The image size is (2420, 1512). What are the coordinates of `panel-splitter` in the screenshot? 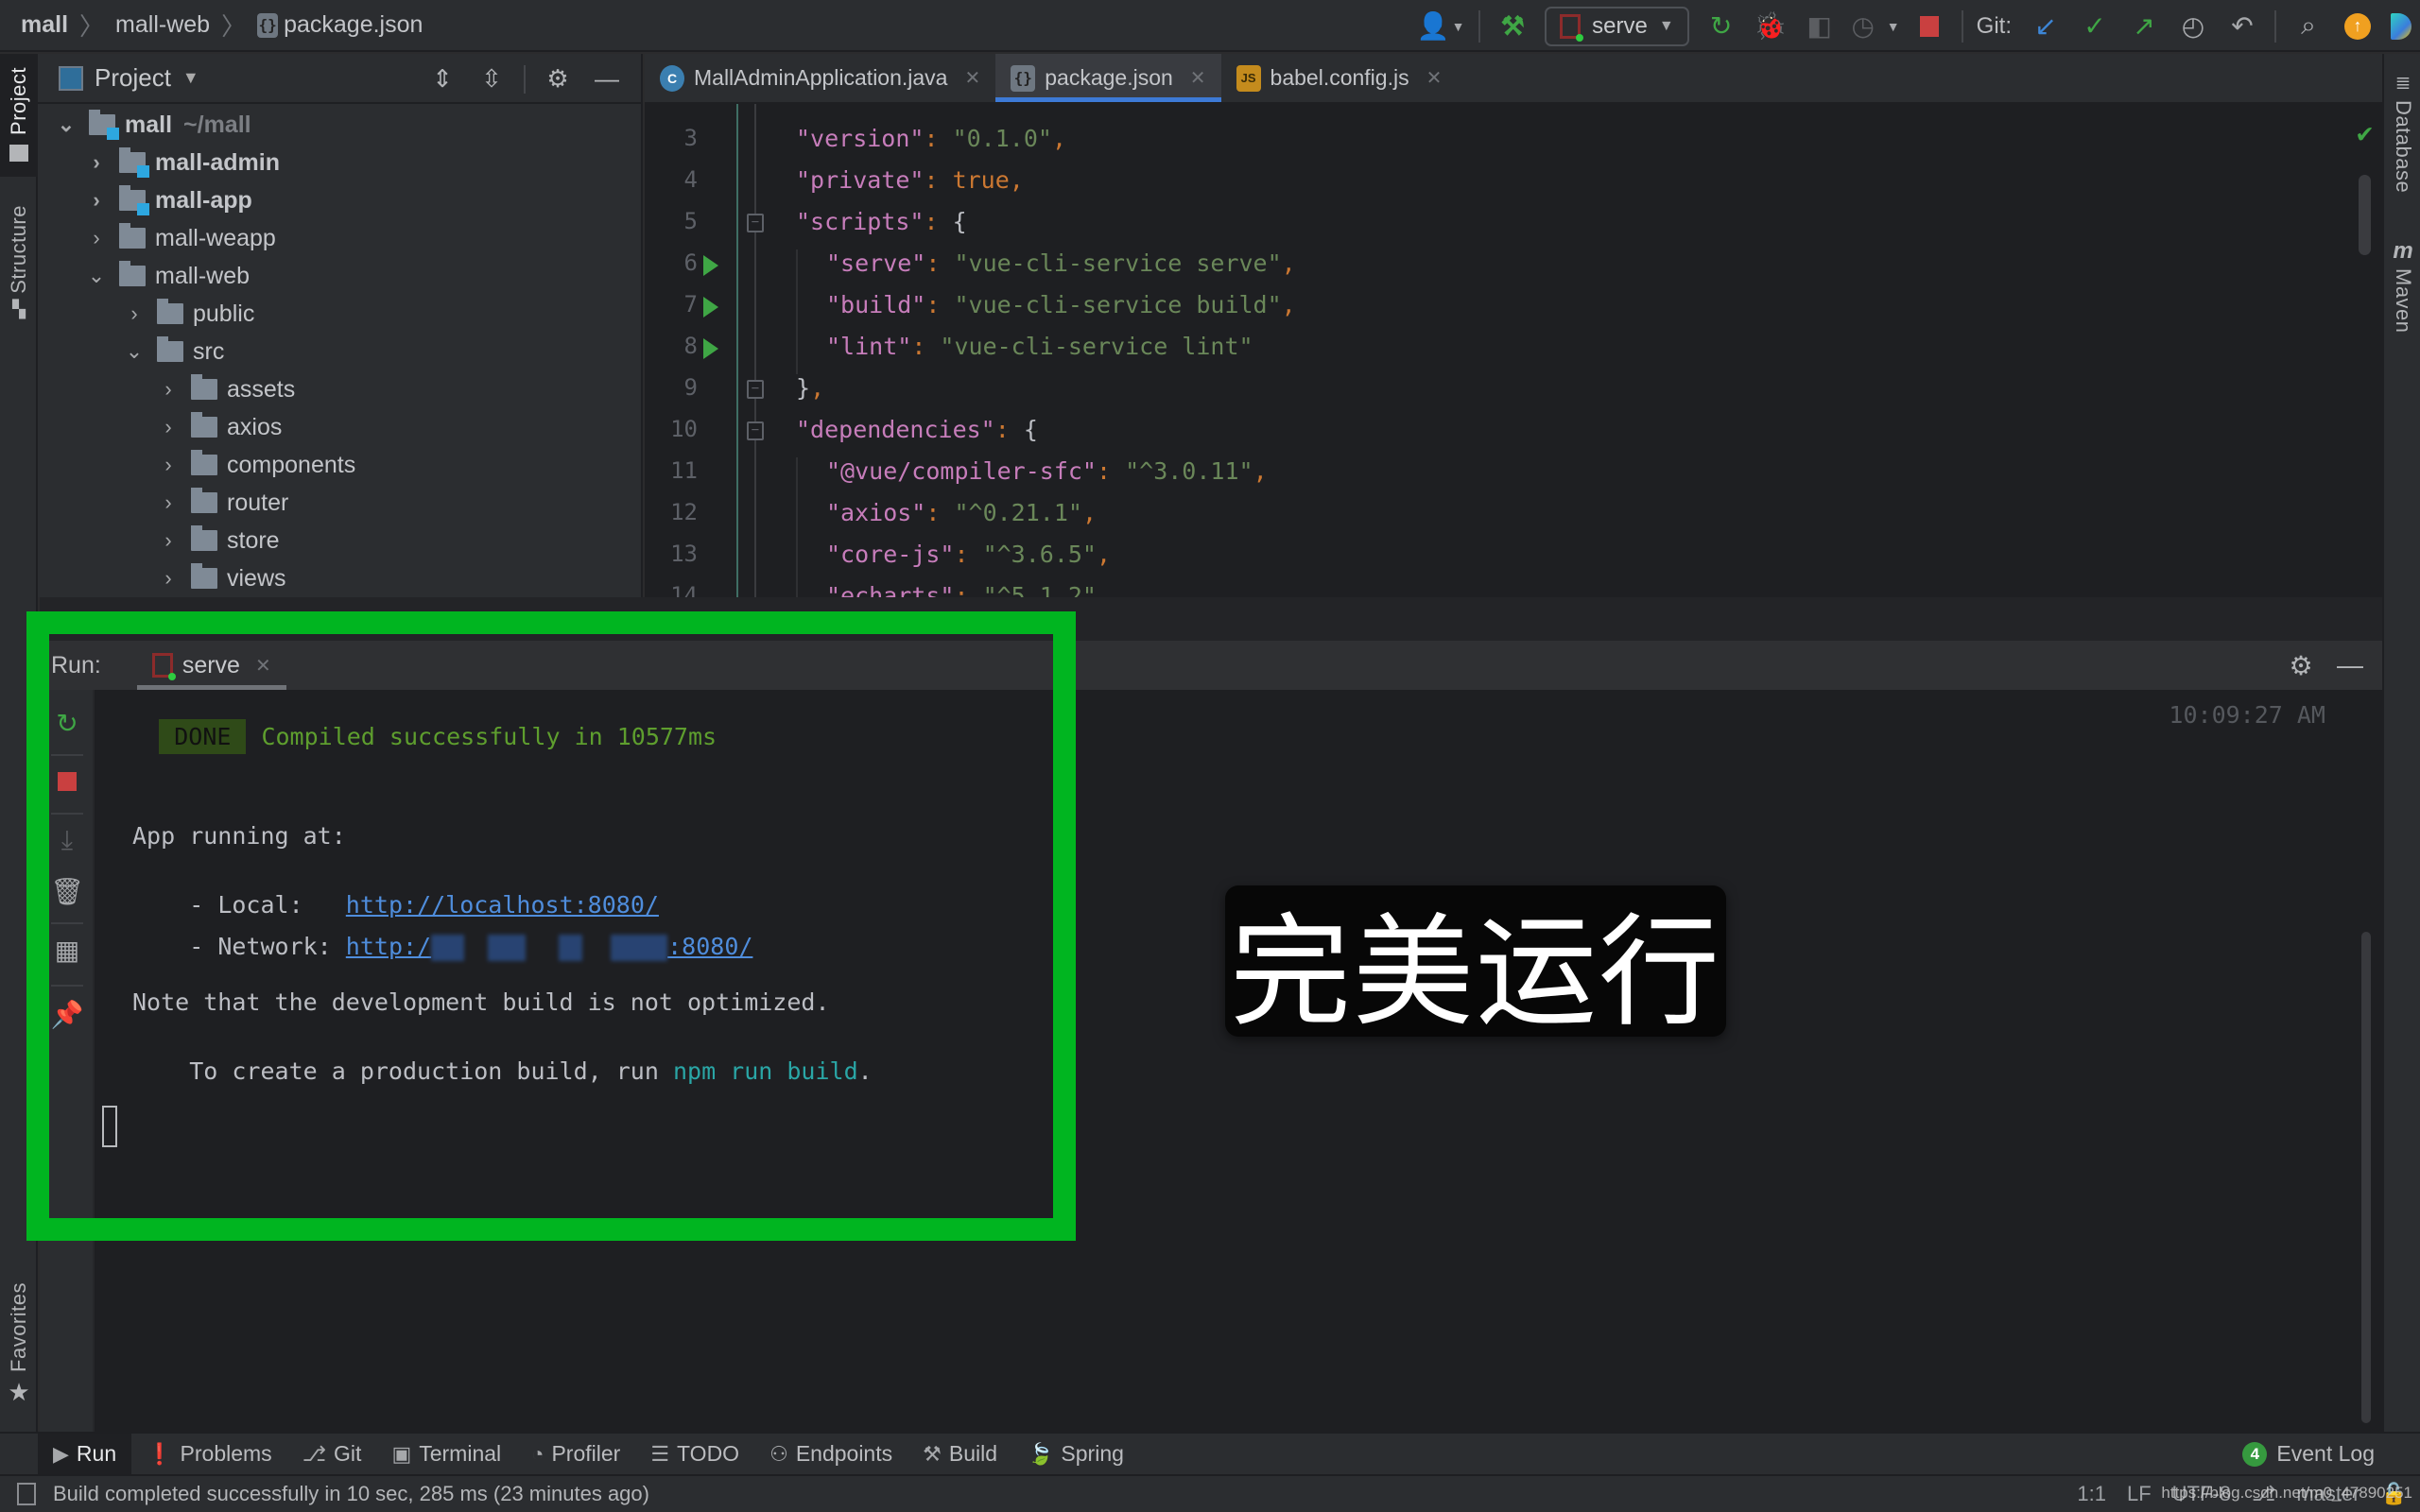 It's located at (1211, 619).